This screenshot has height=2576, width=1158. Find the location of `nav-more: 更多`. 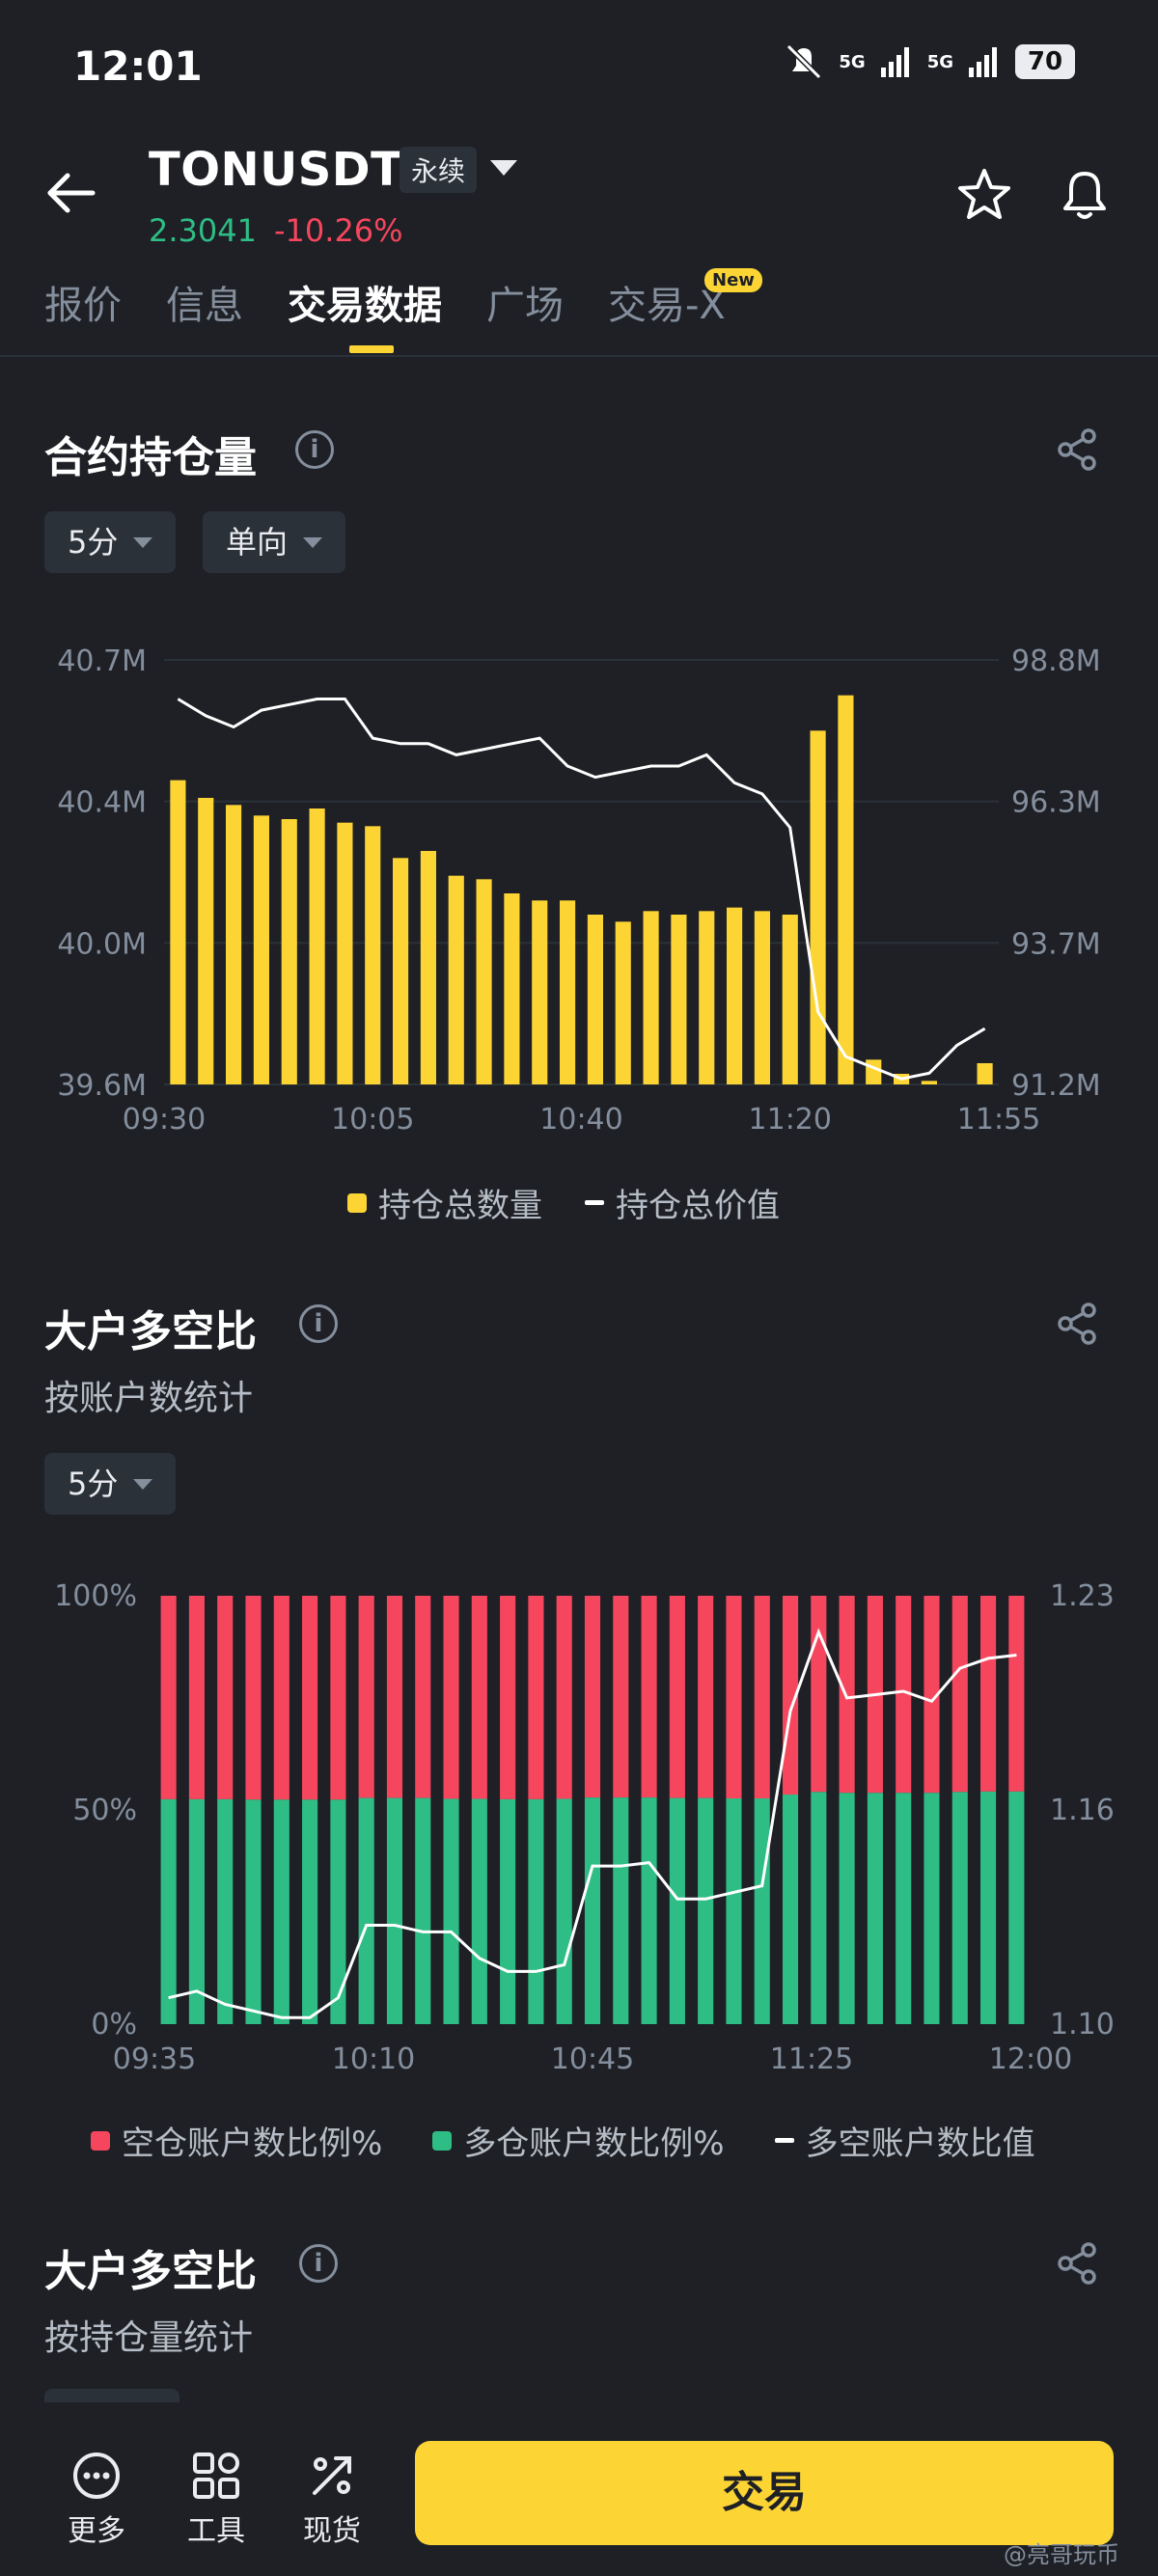

nav-more: 更多 is located at coordinates (96, 2500).